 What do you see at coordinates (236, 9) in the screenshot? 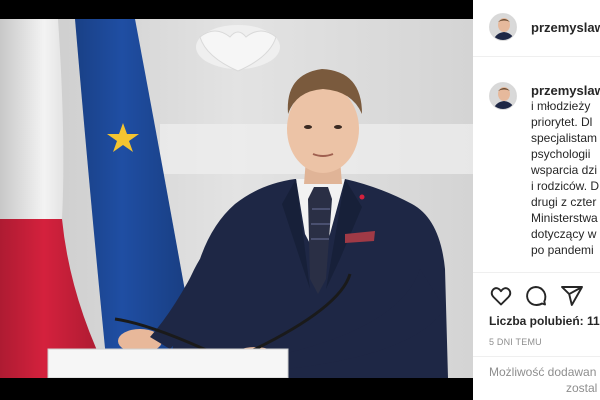
I see `top-letterbox` at bounding box center [236, 9].